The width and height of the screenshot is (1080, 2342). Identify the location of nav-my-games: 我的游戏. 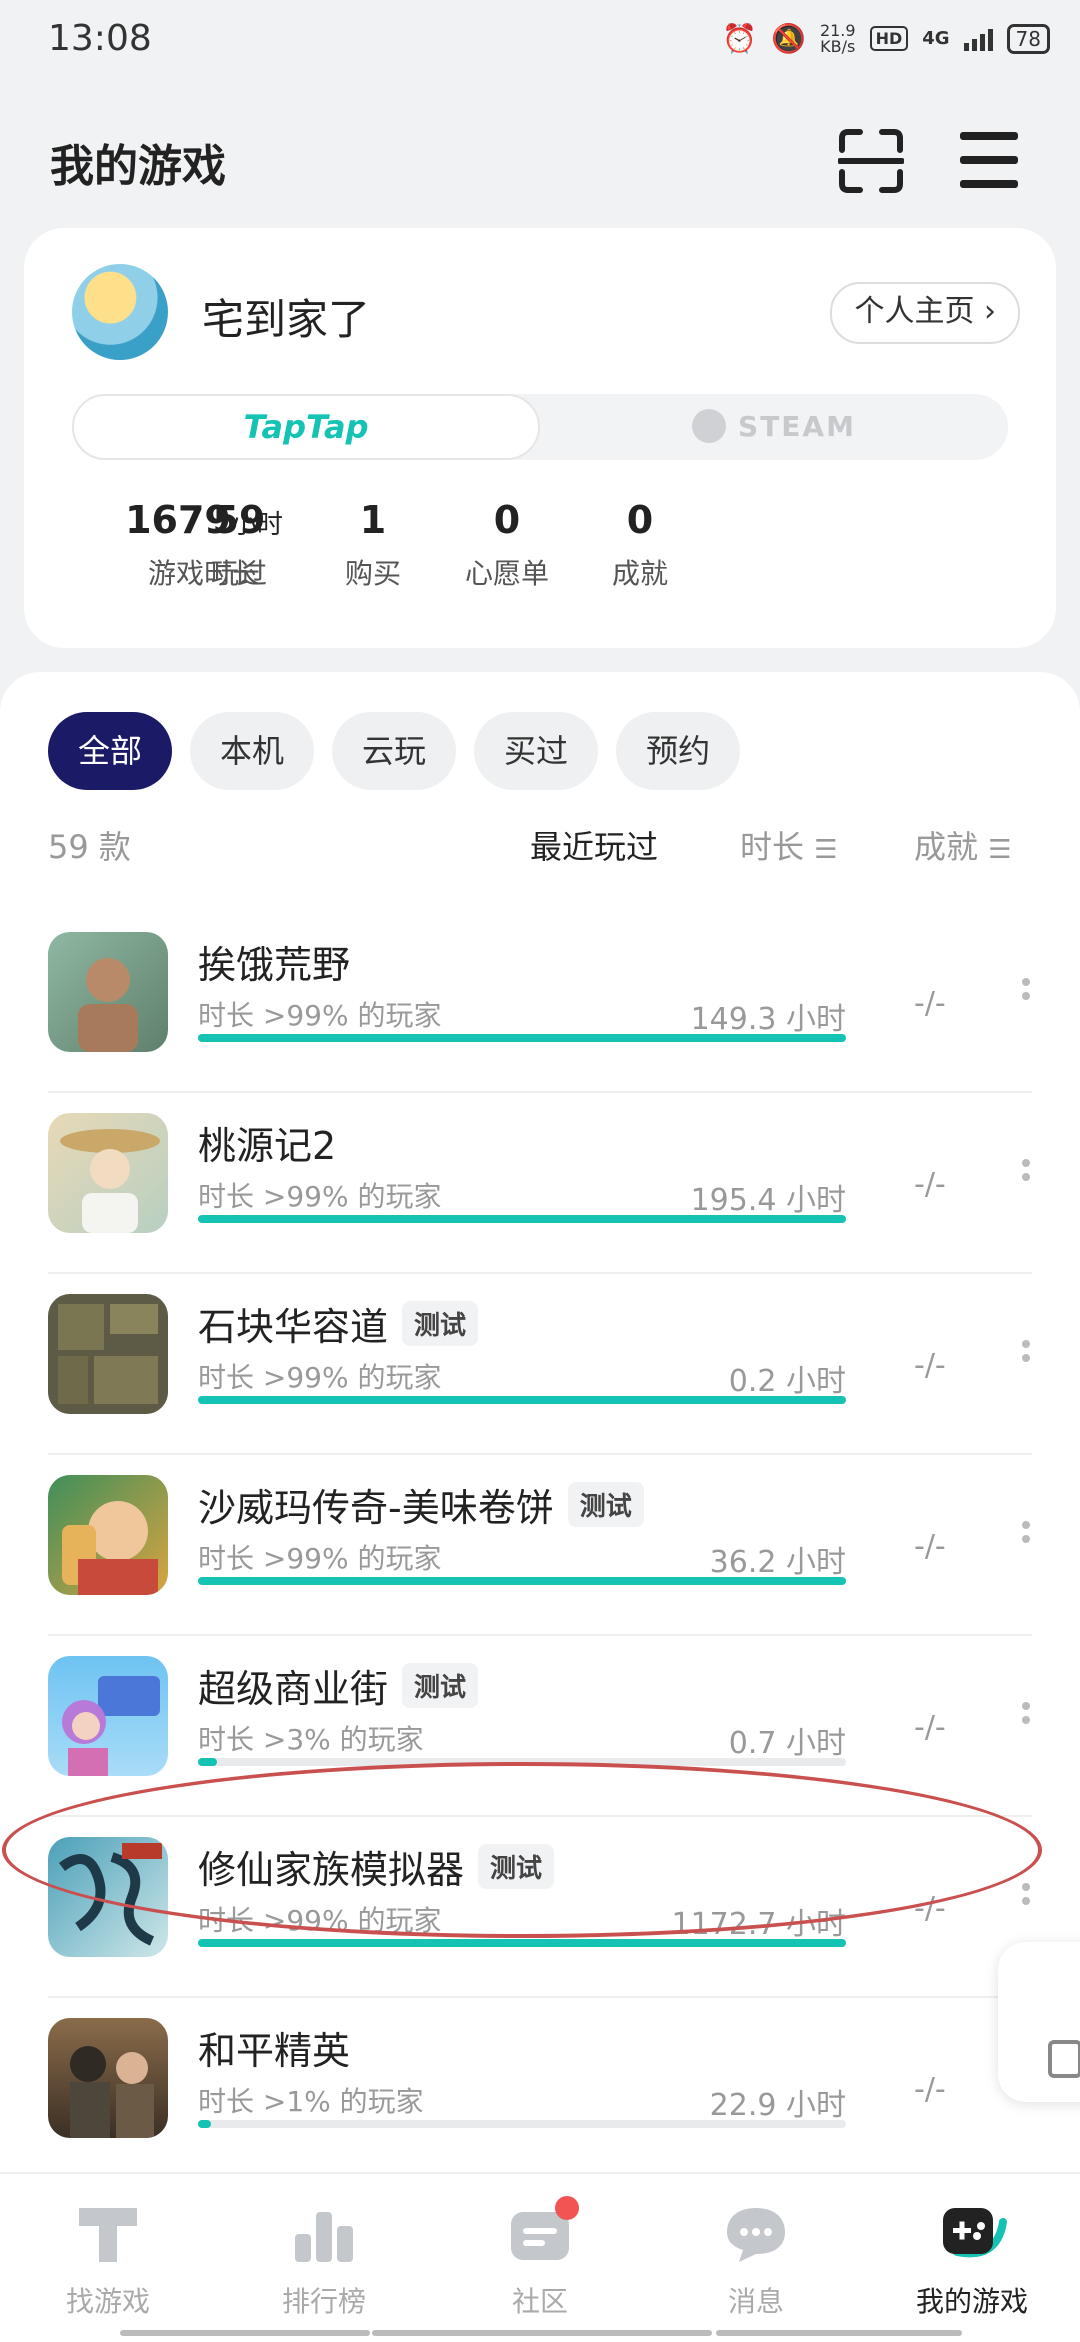
(972, 2261).